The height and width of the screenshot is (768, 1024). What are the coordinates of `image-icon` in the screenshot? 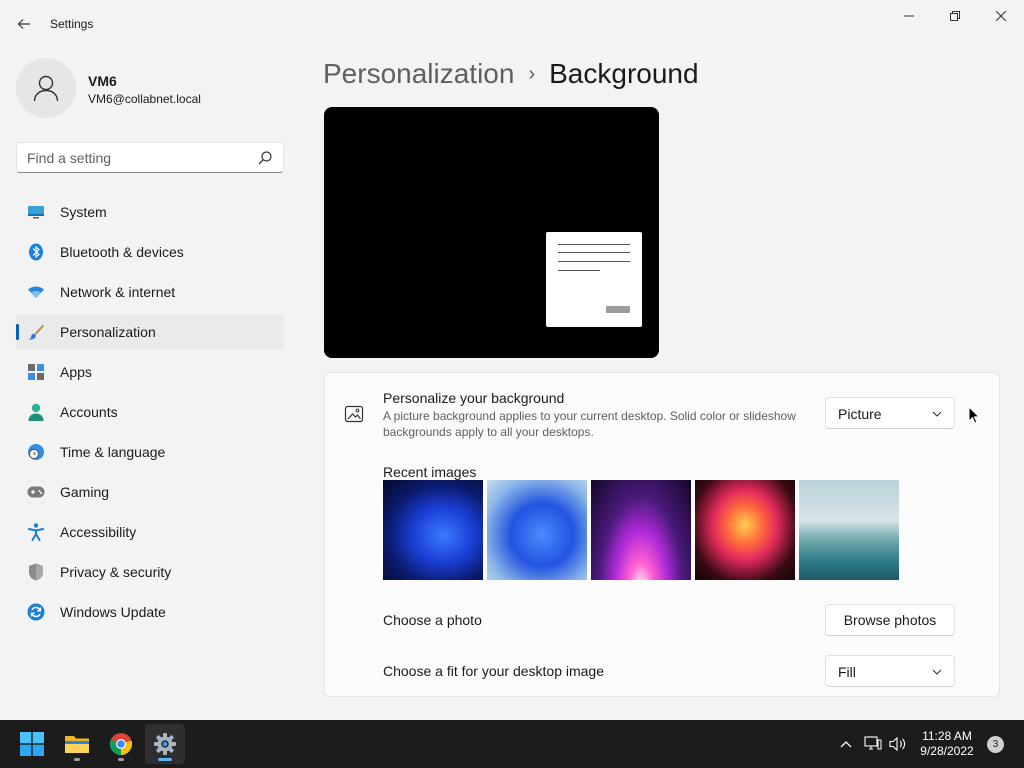 It's located at (354, 414).